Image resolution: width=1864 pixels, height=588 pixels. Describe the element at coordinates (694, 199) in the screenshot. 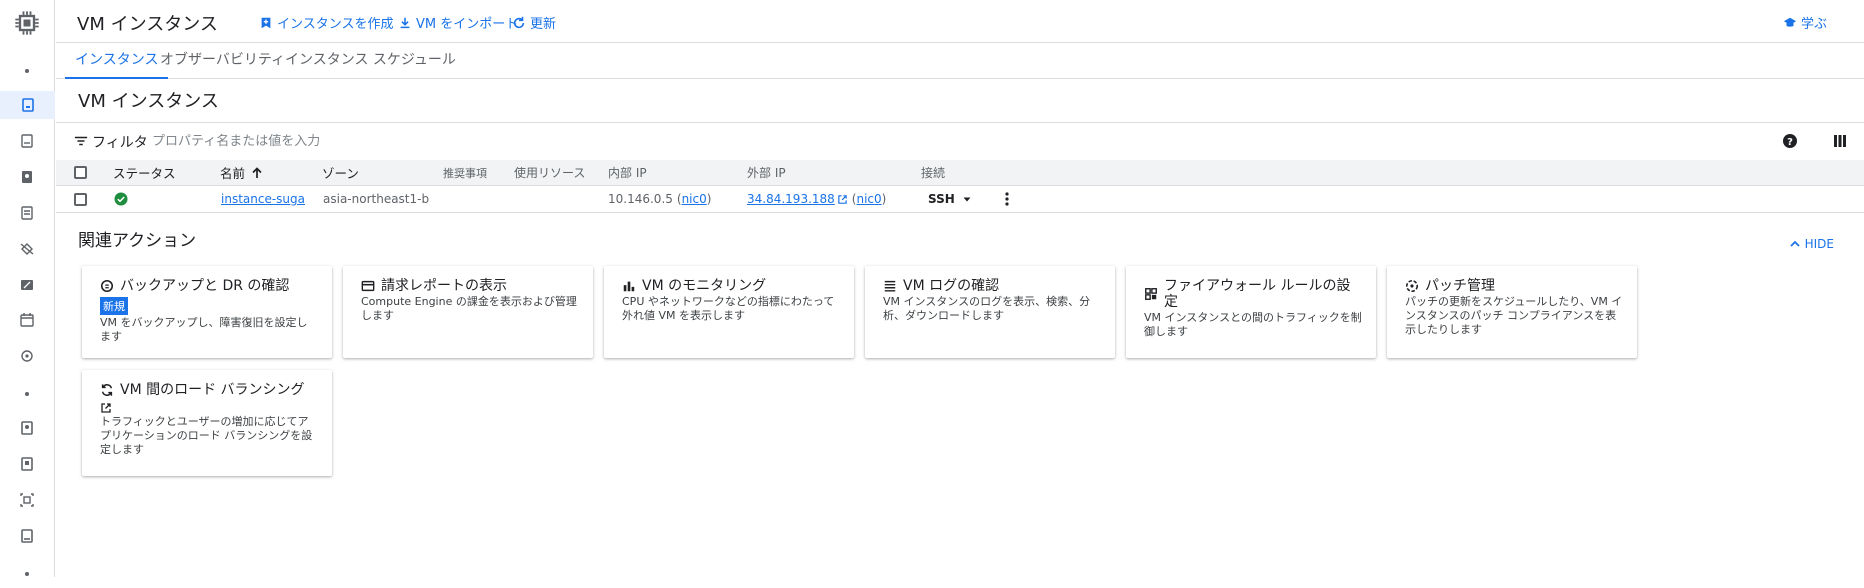

I see `internal-nic-link: nic0` at that location.